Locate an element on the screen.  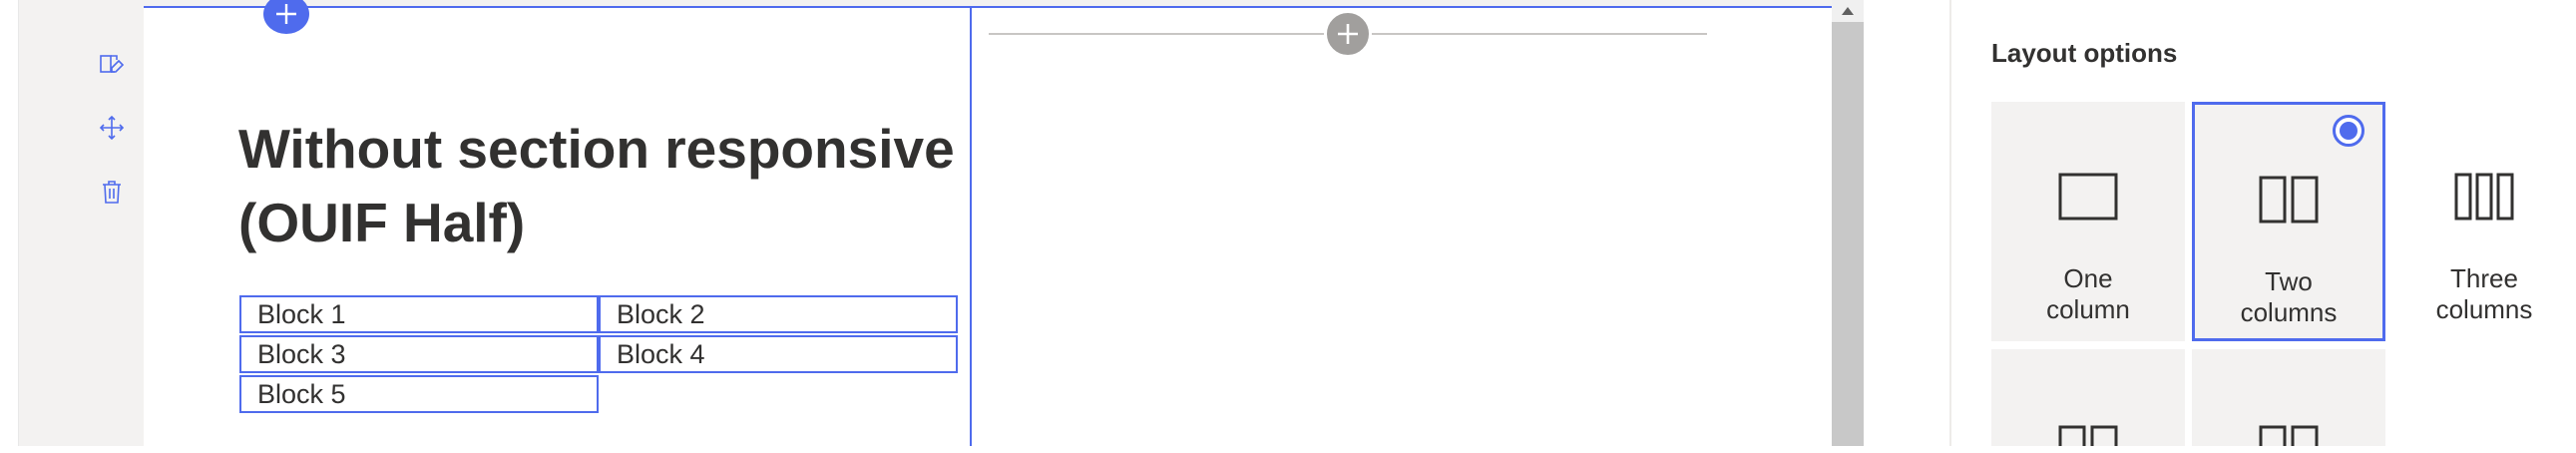
vertical-scrollbar is located at coordinates (1848, 223).